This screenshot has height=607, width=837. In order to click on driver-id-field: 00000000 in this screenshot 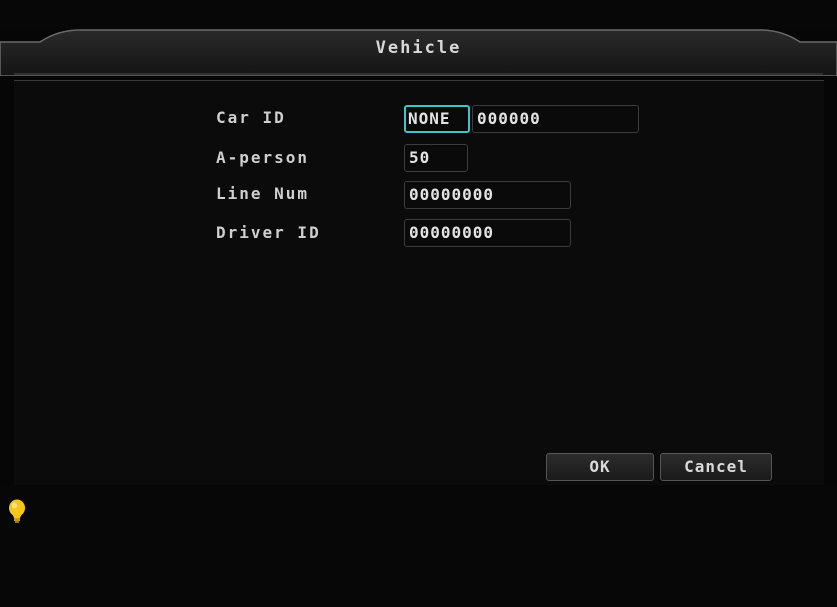, I will do `click(487, 233)`.